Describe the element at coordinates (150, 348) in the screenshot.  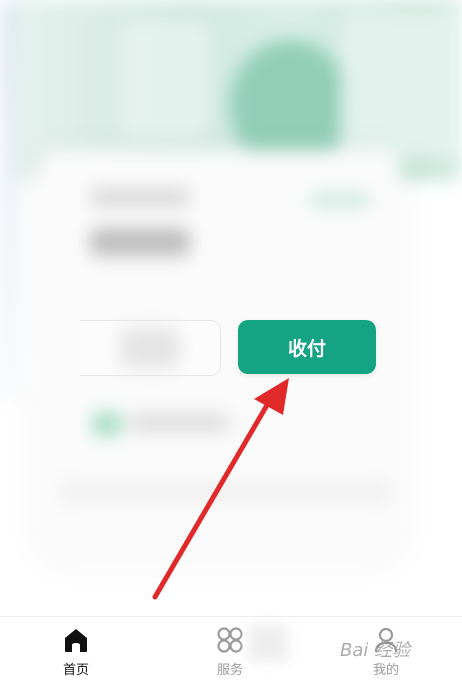
I see `secondary-button-outline` at that location.